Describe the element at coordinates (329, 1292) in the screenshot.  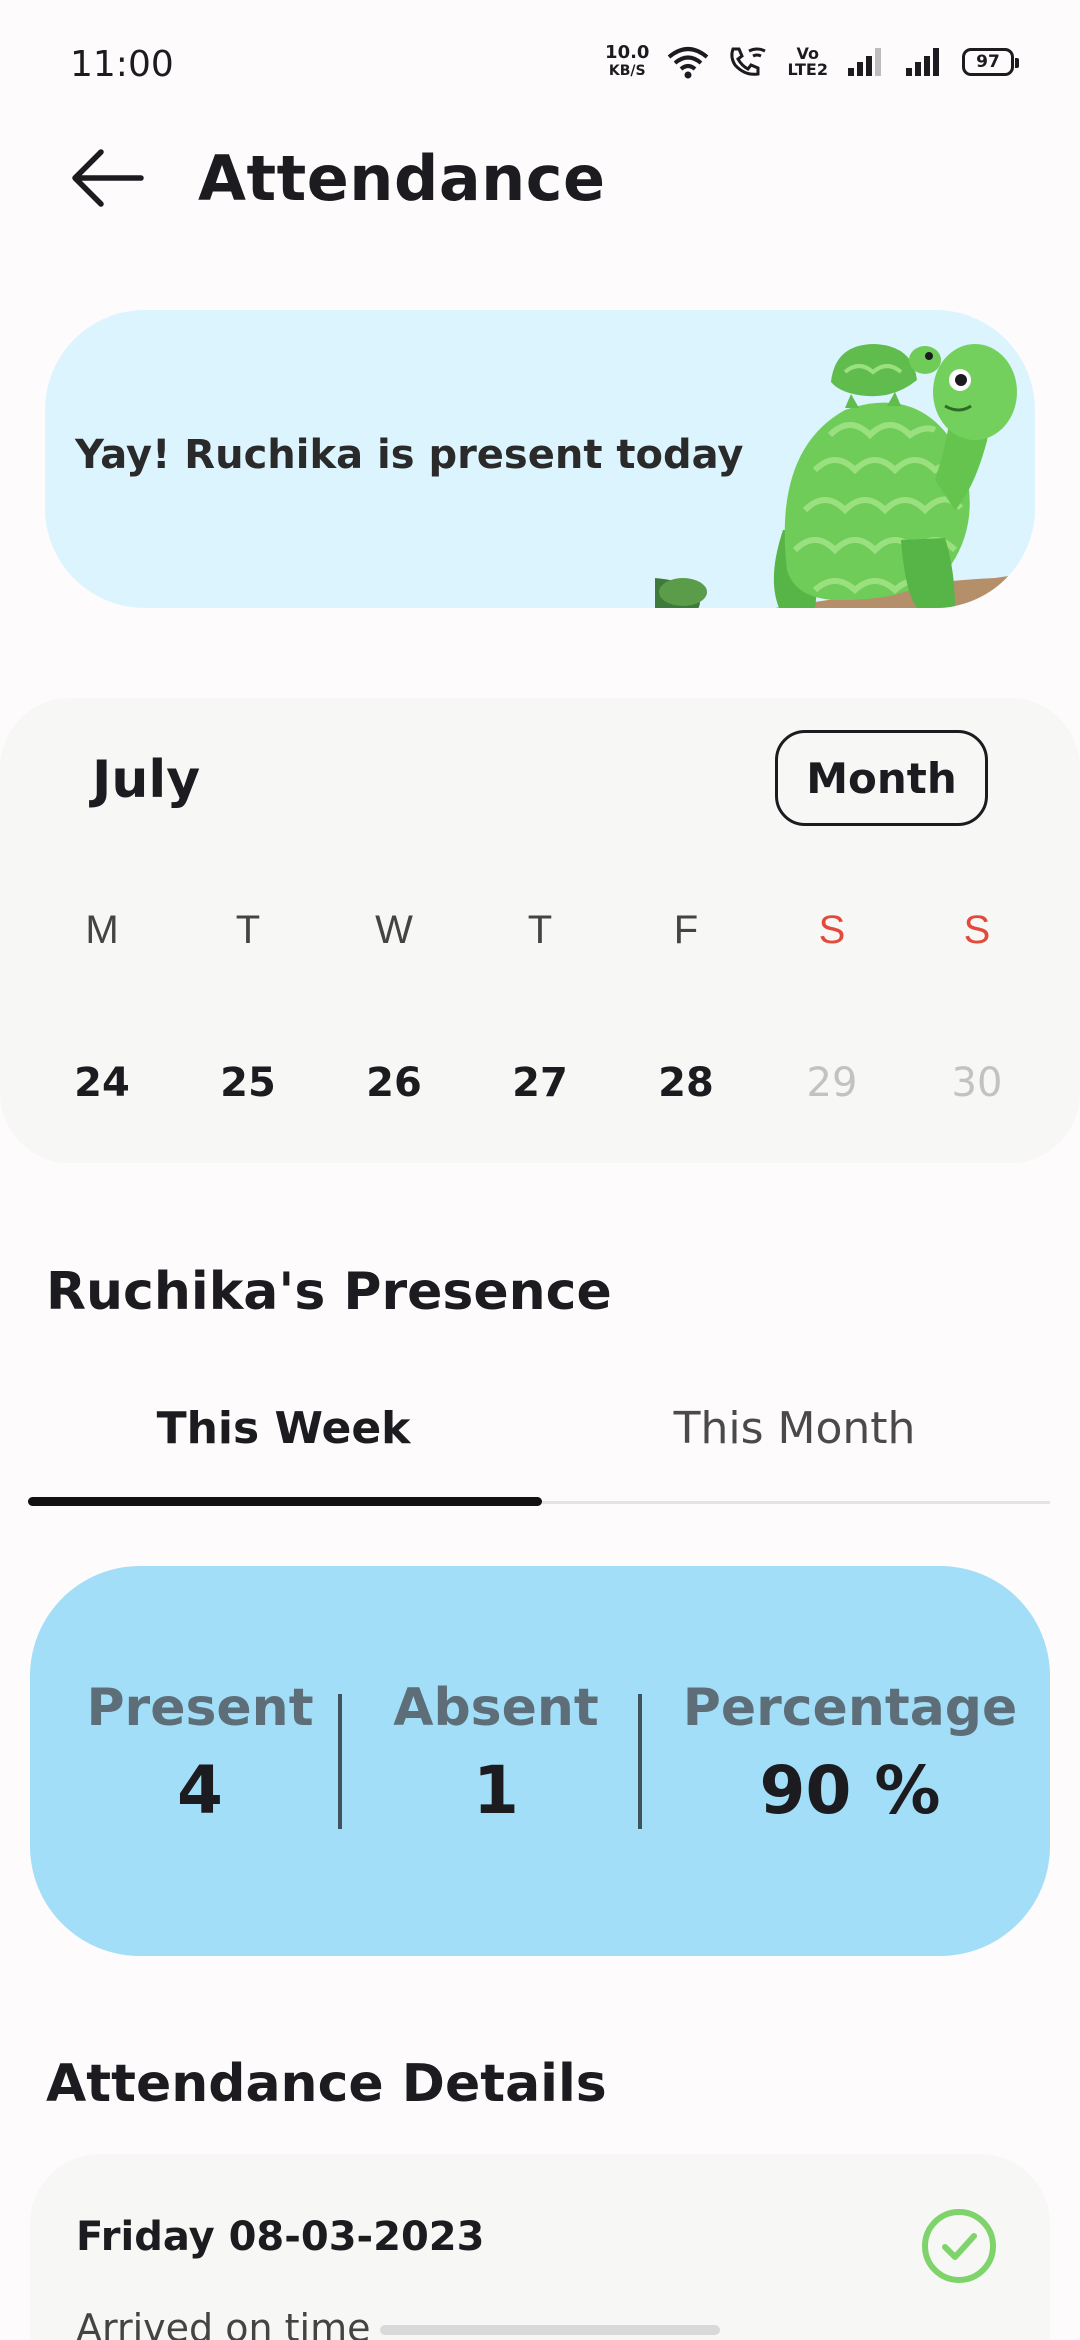
I see `presence-title: Ruchika's Presence` at that location.